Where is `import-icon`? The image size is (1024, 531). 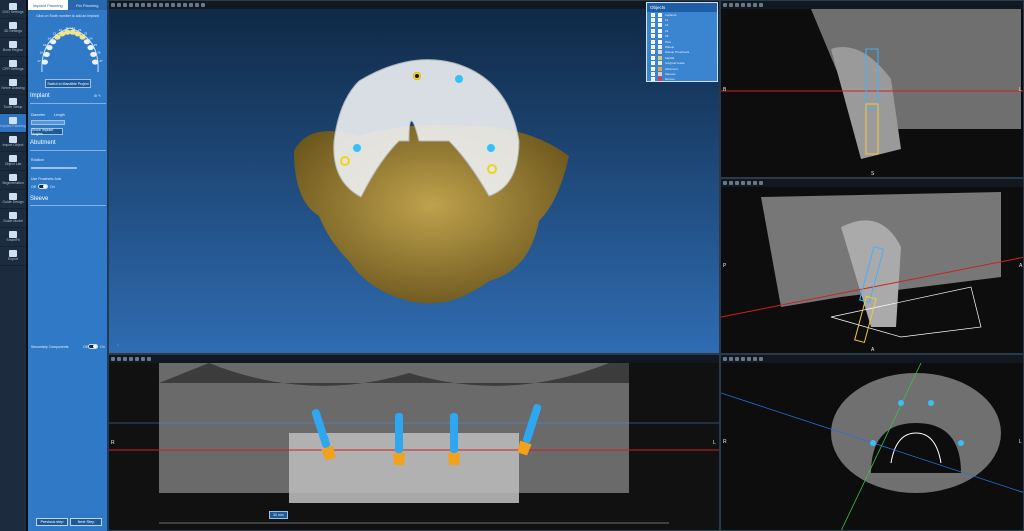
import-icon is located at coordinates (13, 139).